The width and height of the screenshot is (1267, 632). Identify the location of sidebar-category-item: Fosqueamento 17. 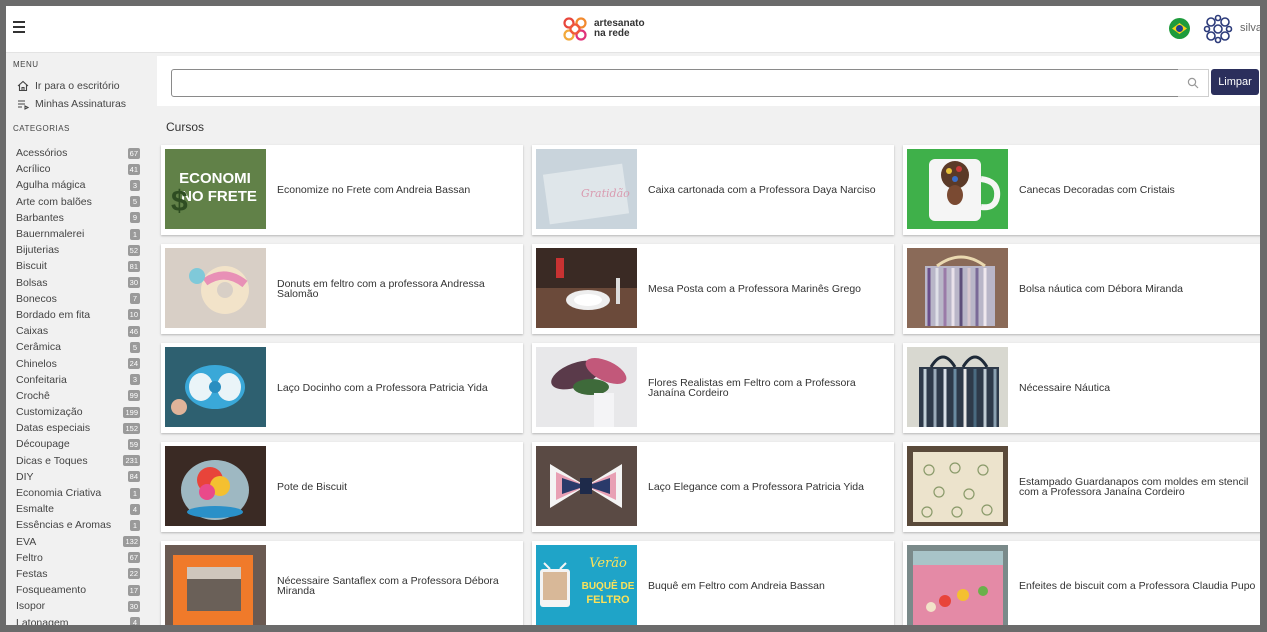
(78, 590).